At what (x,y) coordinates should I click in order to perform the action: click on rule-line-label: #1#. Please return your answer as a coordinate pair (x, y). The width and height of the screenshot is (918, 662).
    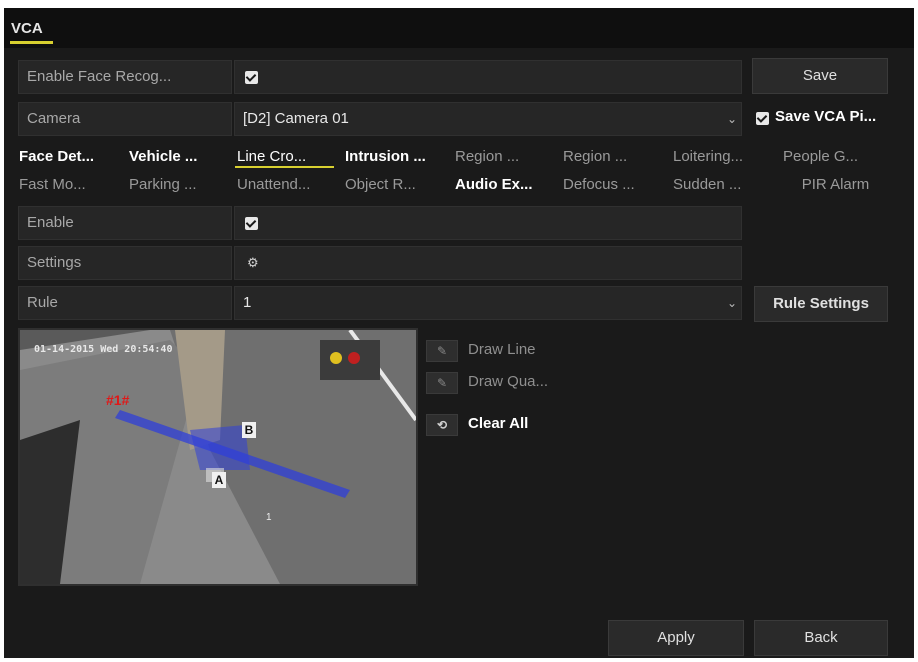
    Looking at the image, I should click on (118, 400).